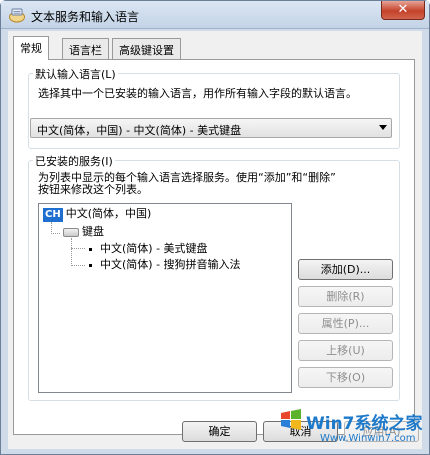 The image size is (430, 455). I want to click on tab-language-bar: 语言栏, so click(85, 48).